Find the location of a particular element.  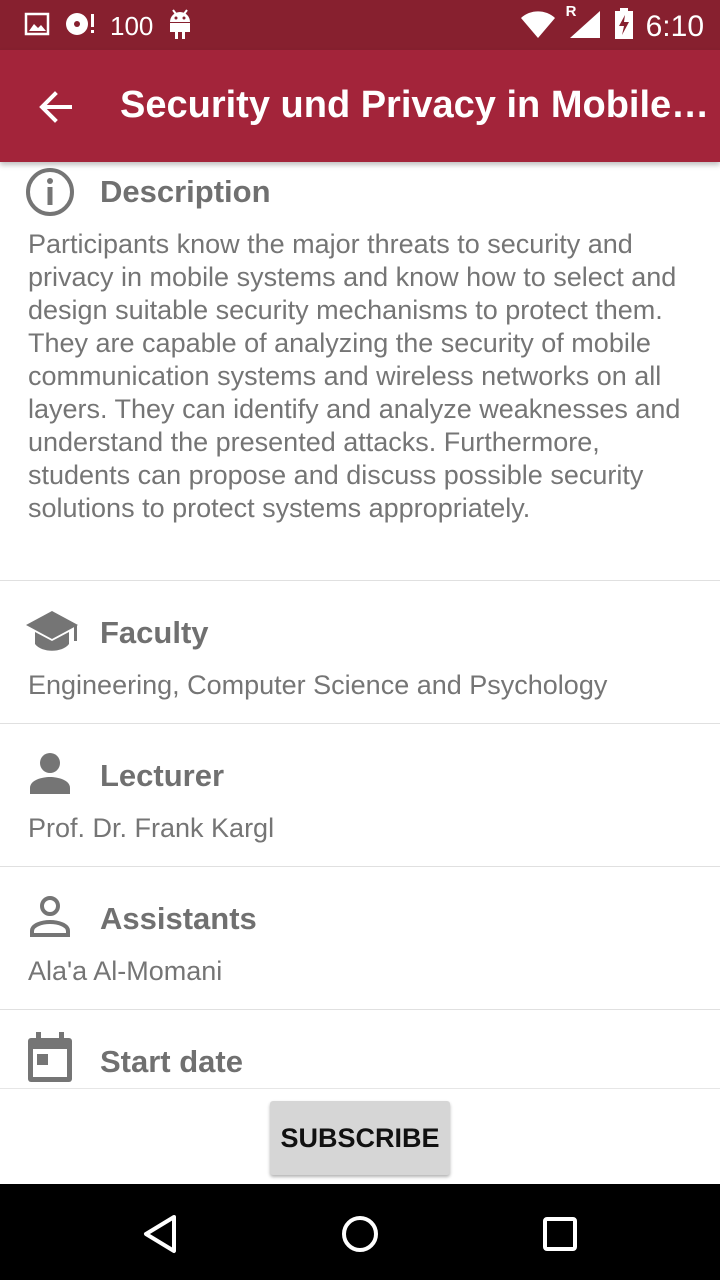

arrow-back-icon is located at coordinates (55, 107).